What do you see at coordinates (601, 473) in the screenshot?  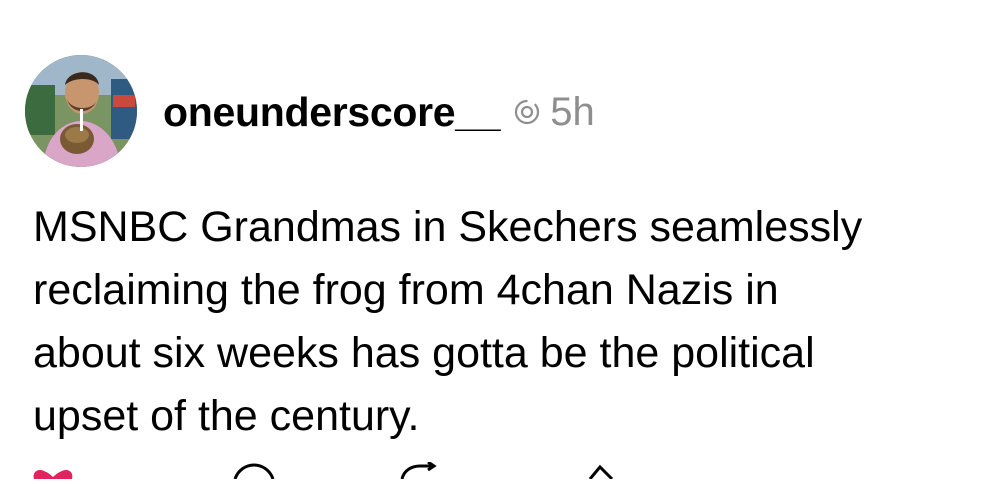 I see `share-icon` at bounding box center [601, 473].